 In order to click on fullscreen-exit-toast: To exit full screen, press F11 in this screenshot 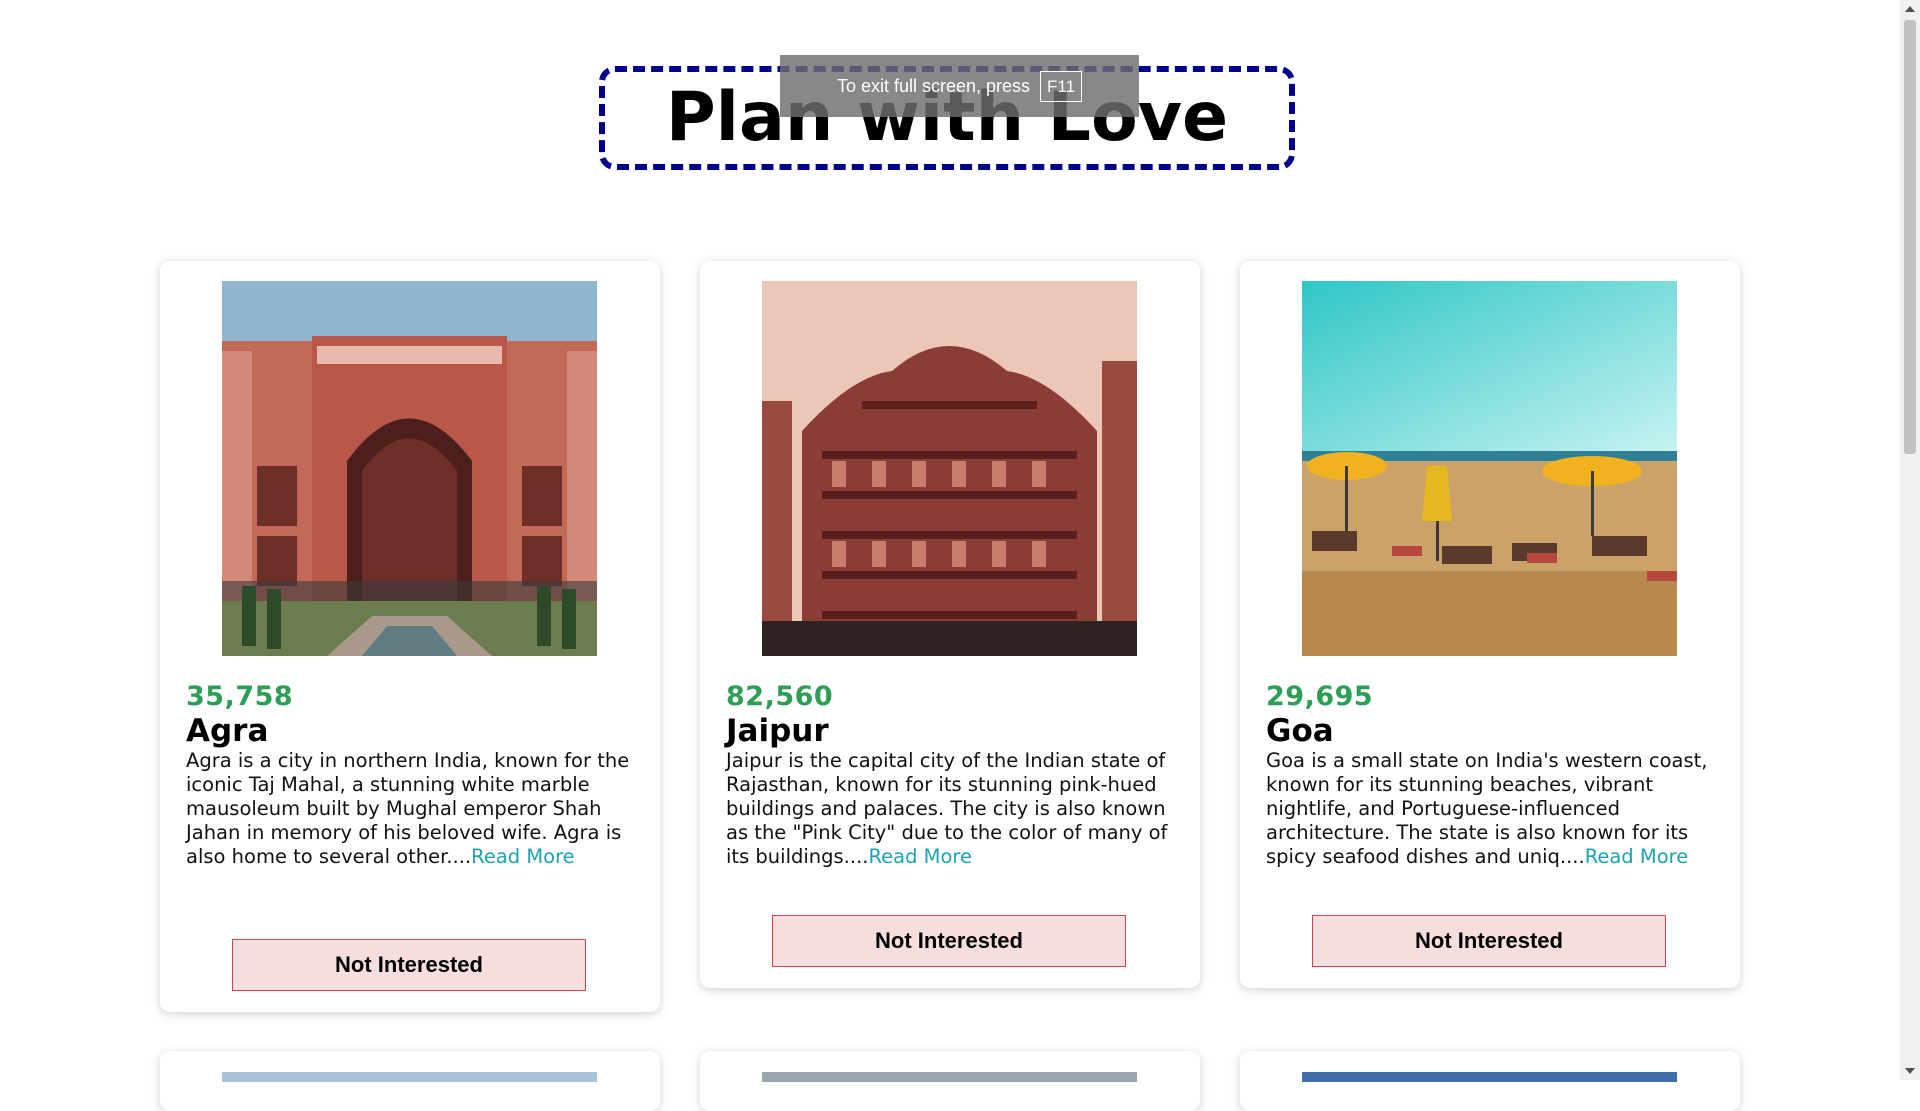, I will do `click(959, 86)`.